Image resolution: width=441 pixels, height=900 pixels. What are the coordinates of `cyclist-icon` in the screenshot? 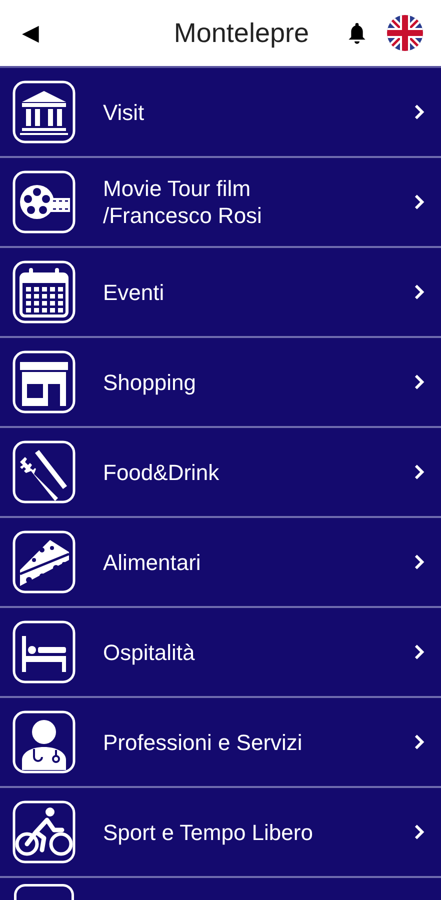 It's located at (44, 832).